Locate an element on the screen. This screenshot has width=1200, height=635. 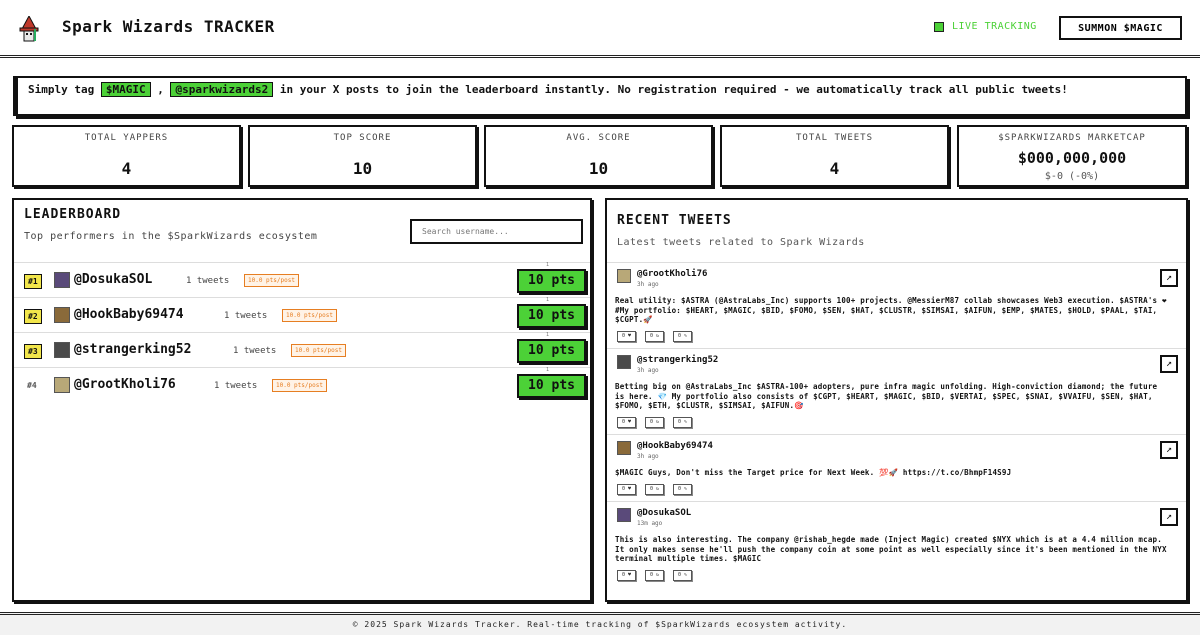
rank-badge: #3 is located at coordinates (33, 351).